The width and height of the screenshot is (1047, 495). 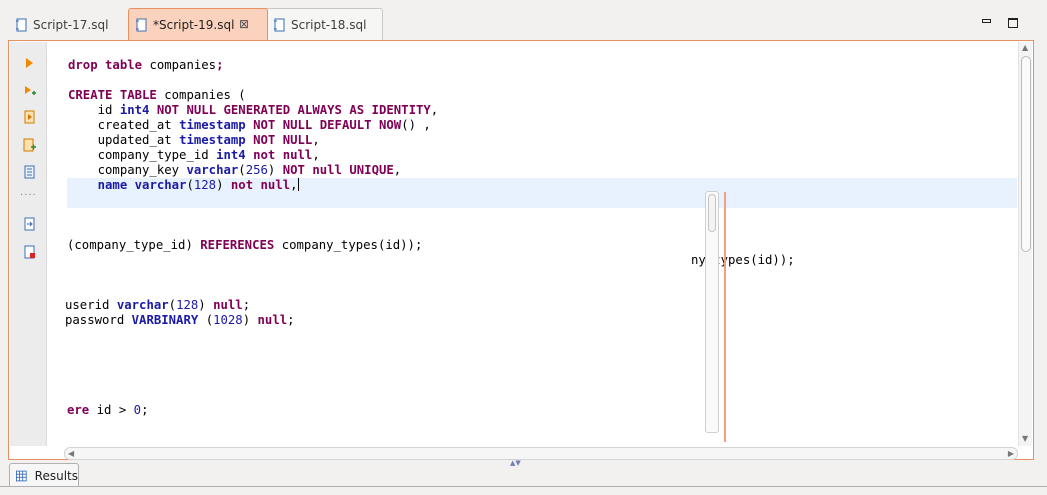 I want to click on code-line: password VARBINARY (1028) null;, so click(x=180, y=320).